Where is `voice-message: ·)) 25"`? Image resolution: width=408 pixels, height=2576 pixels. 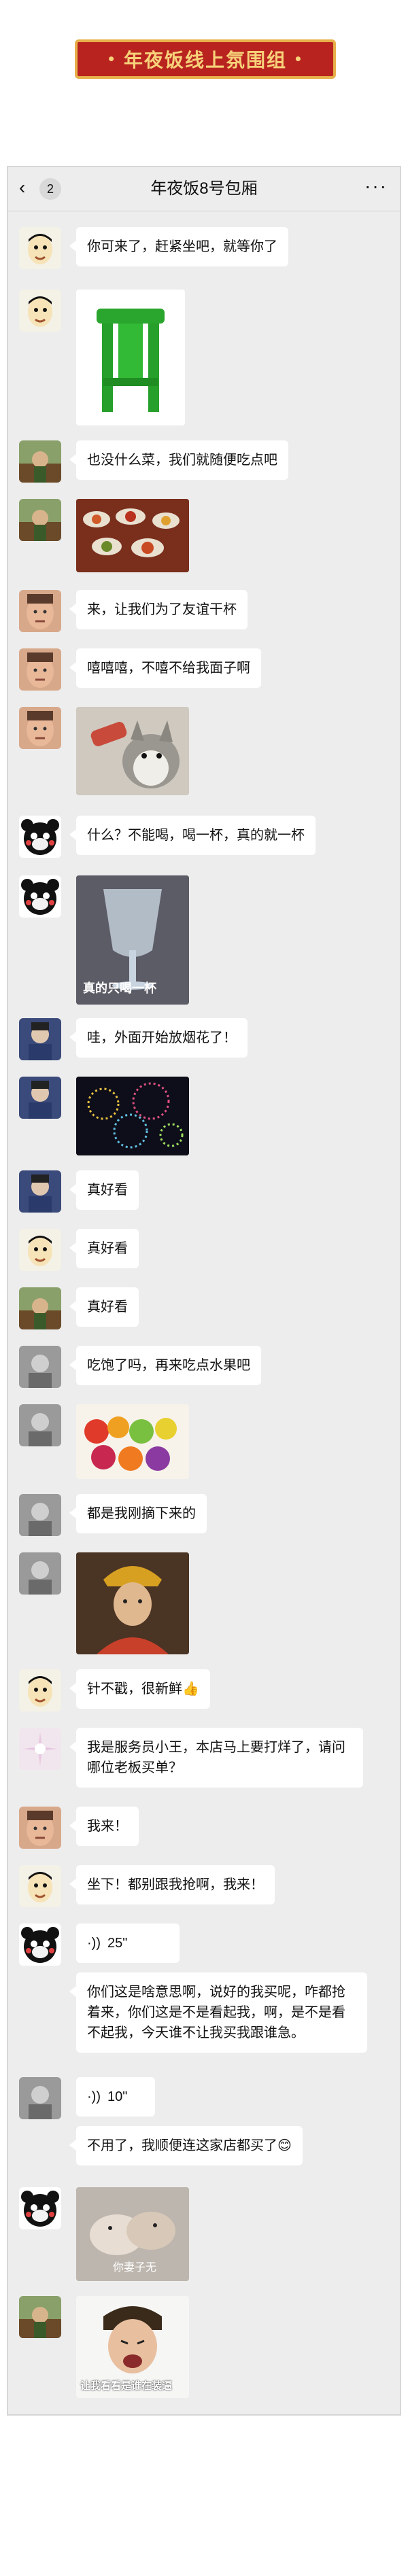
voice-message: ·)) 25" is located at coordinates (128, 1943).